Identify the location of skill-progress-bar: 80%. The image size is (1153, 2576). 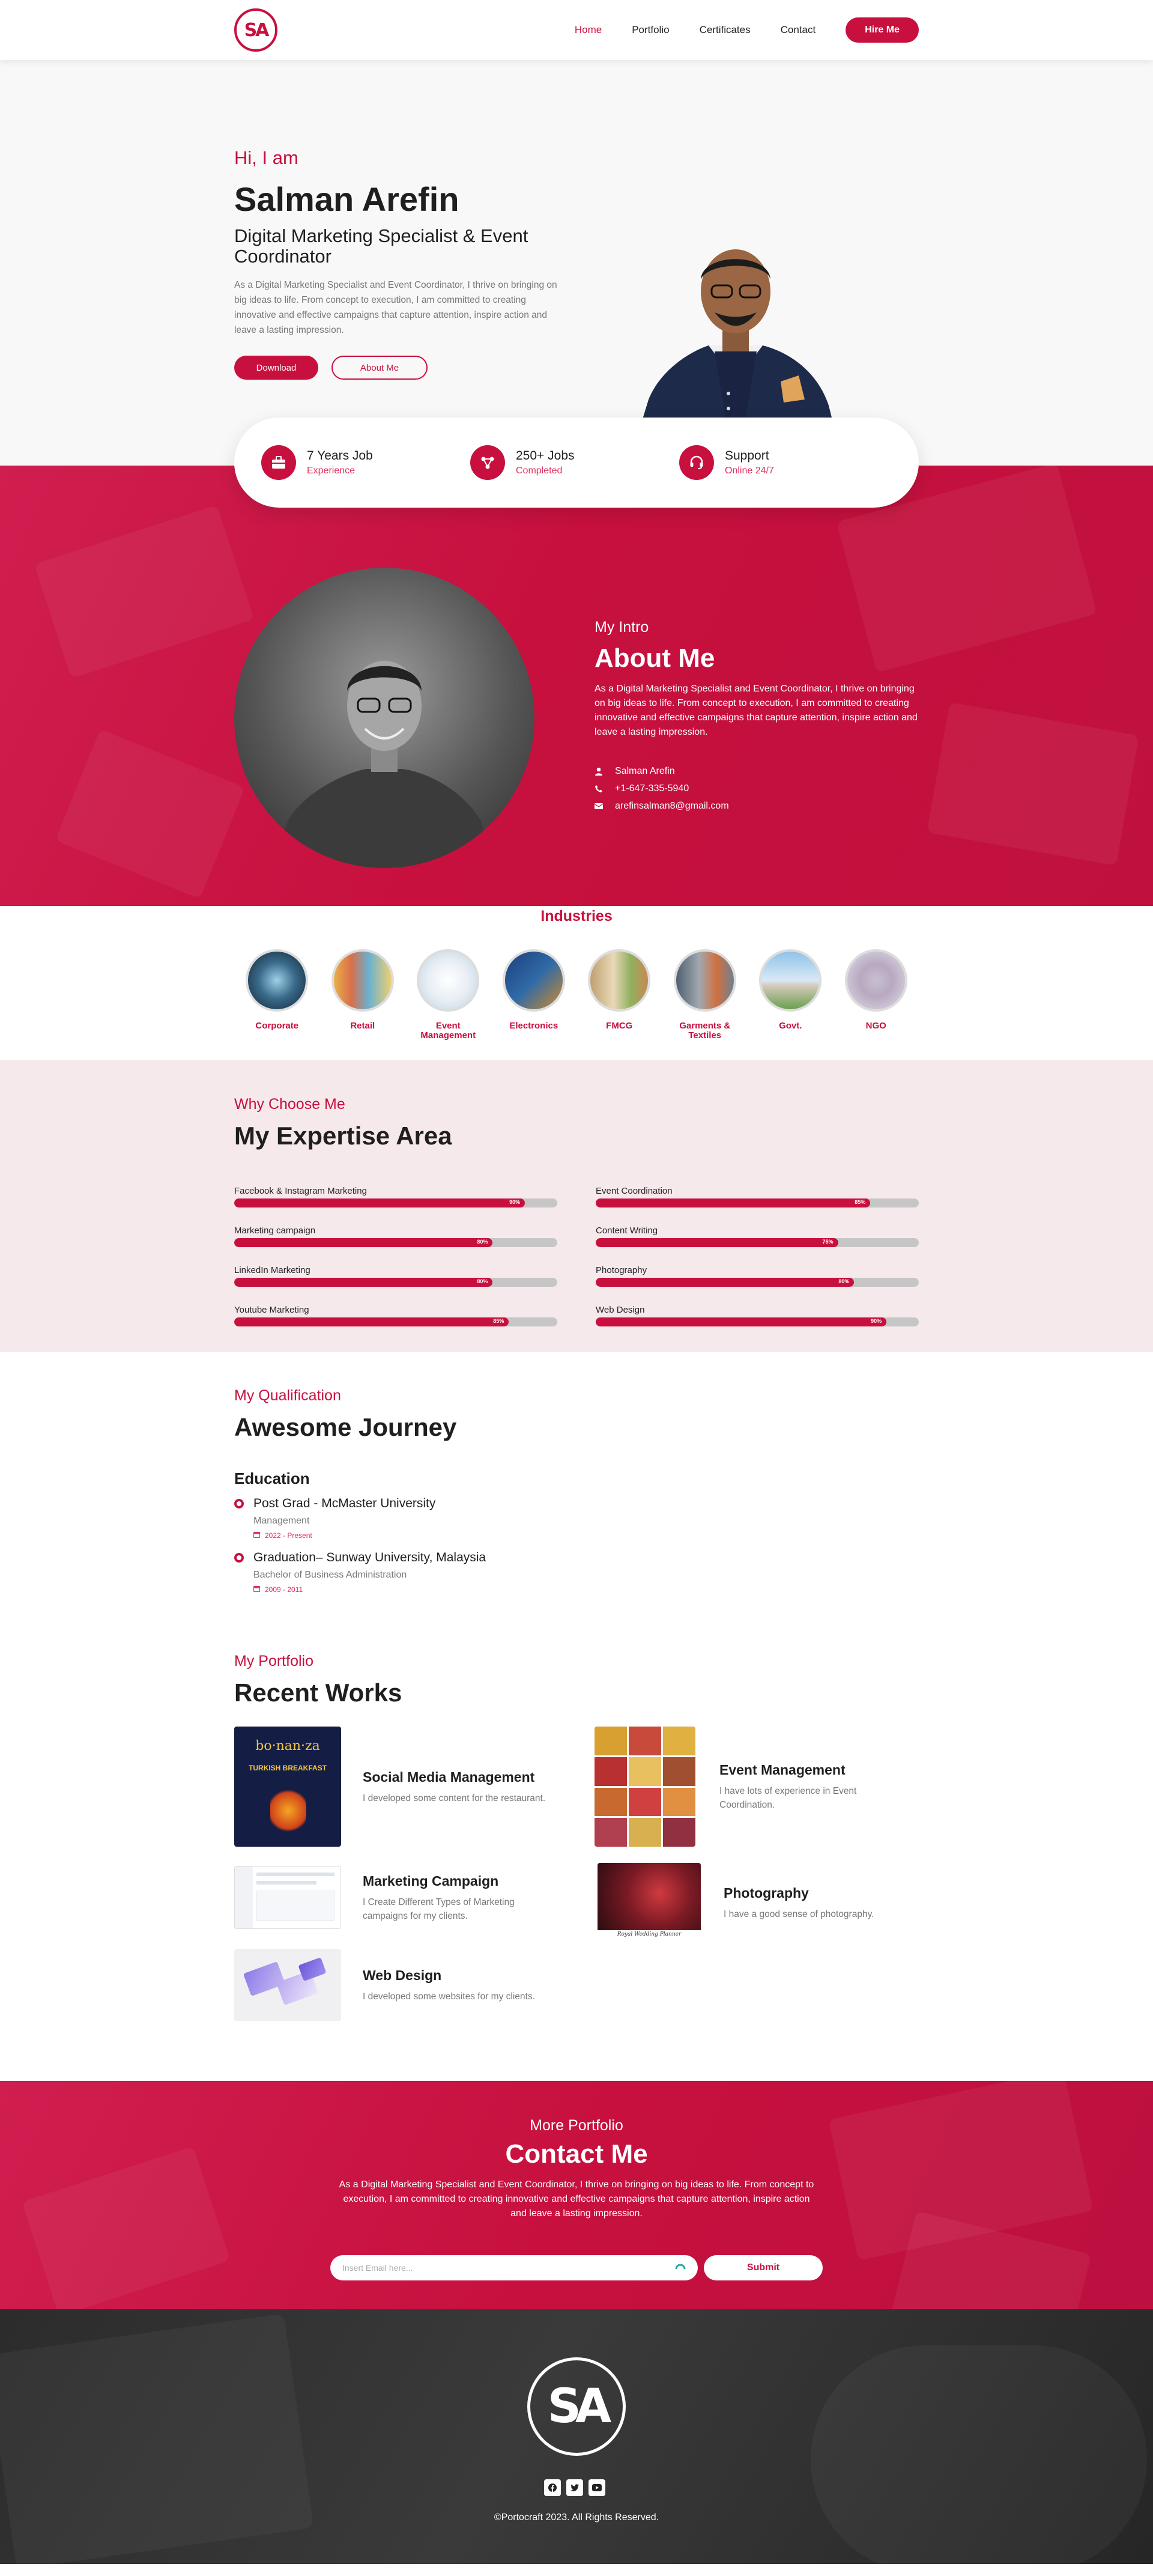
(395, 1242).